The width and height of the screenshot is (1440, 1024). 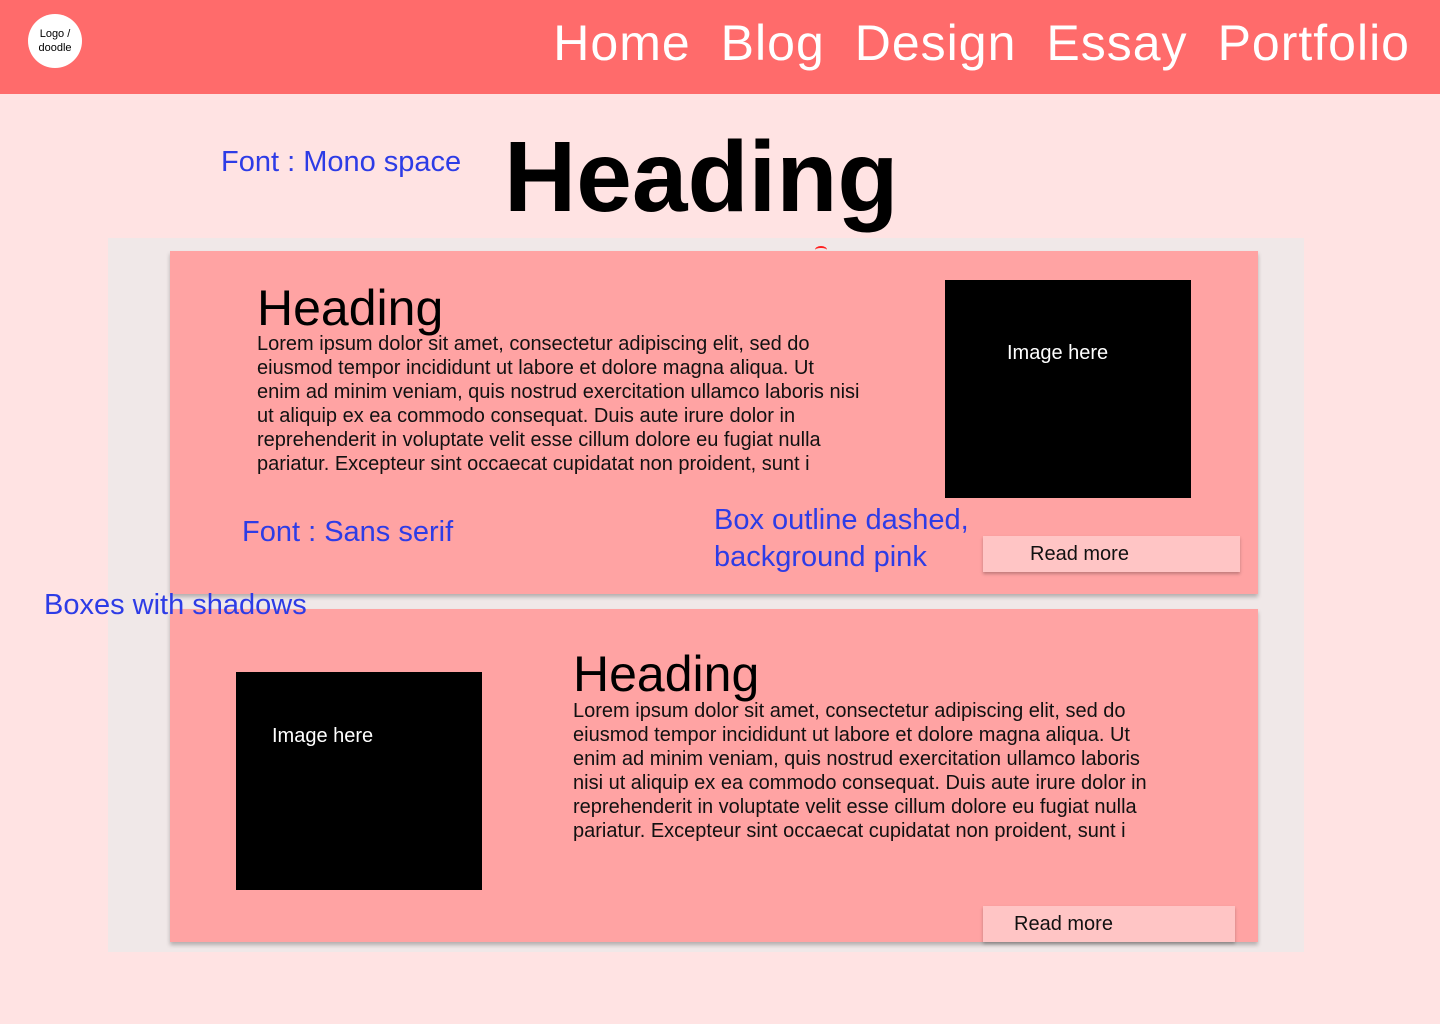 What do you see at coordinates (773, 43) in the screenshot?
I see `nav-item-blog: Blog` at bounding box center [773, 43].